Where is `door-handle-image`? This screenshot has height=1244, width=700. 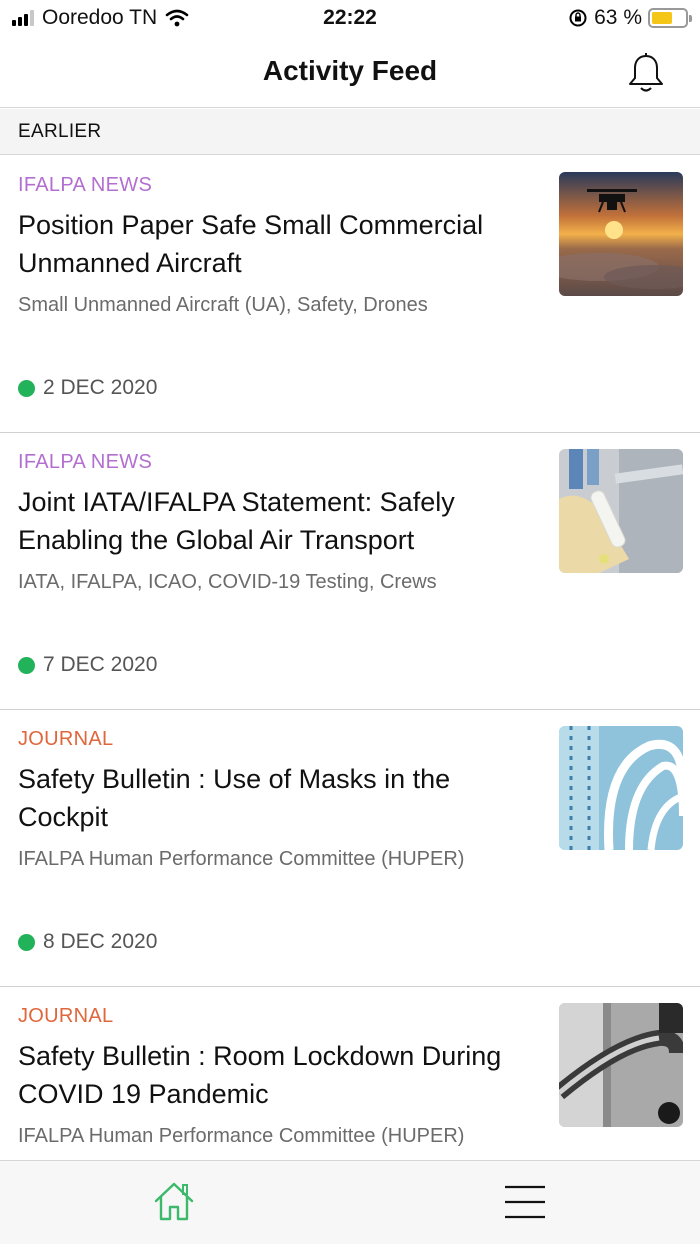
door-handle-image is located at coordinates (621, 1065).